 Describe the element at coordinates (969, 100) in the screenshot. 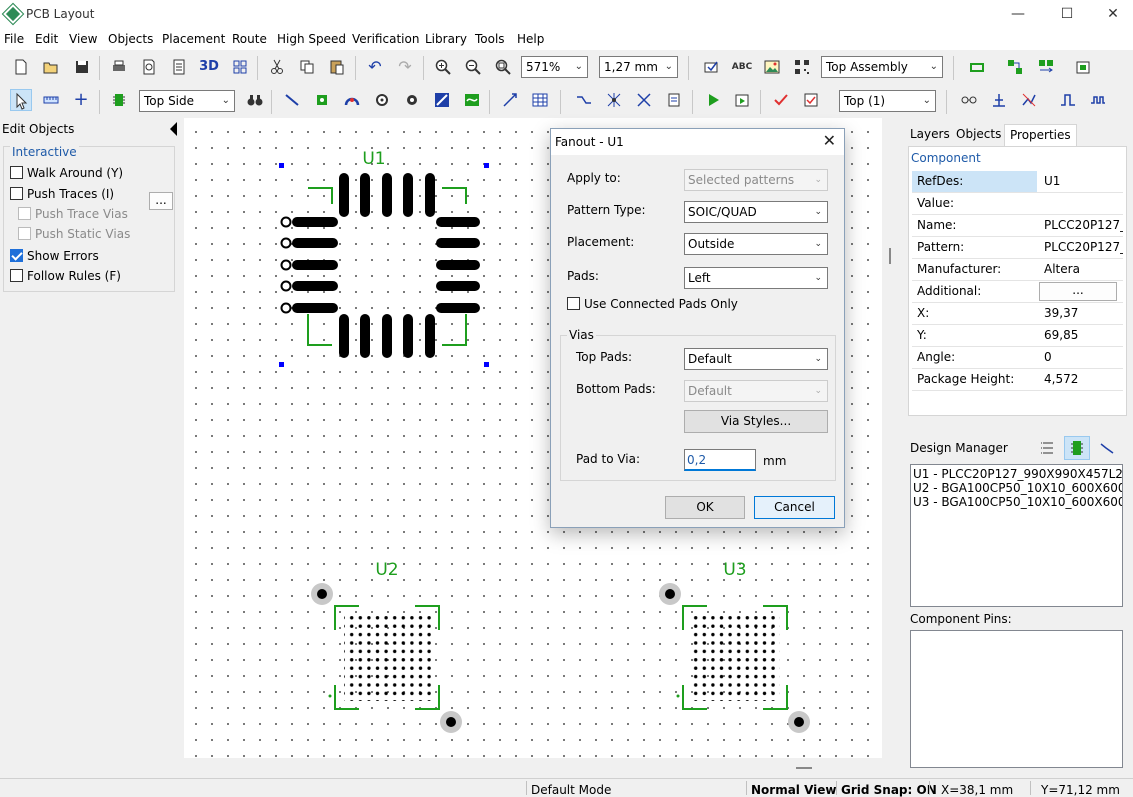

I see `net-connect-icon` at that location.